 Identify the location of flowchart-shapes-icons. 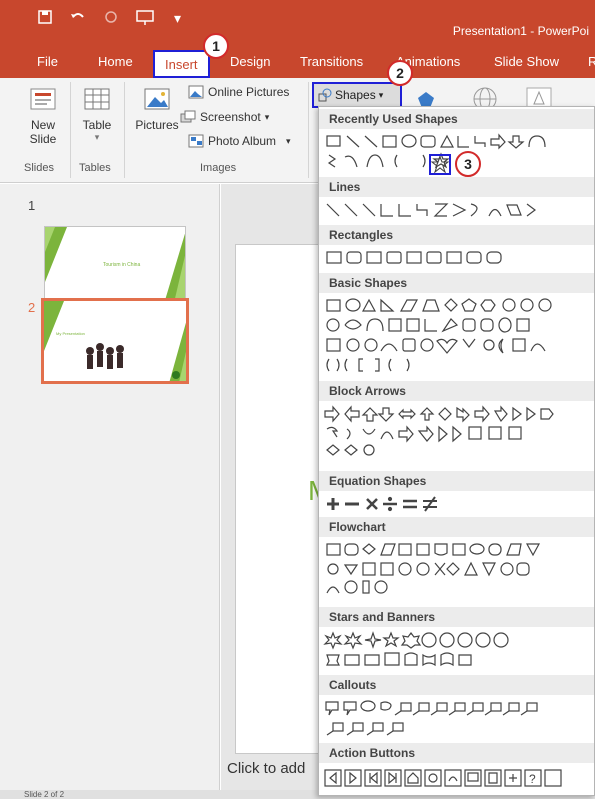
(458, 571).